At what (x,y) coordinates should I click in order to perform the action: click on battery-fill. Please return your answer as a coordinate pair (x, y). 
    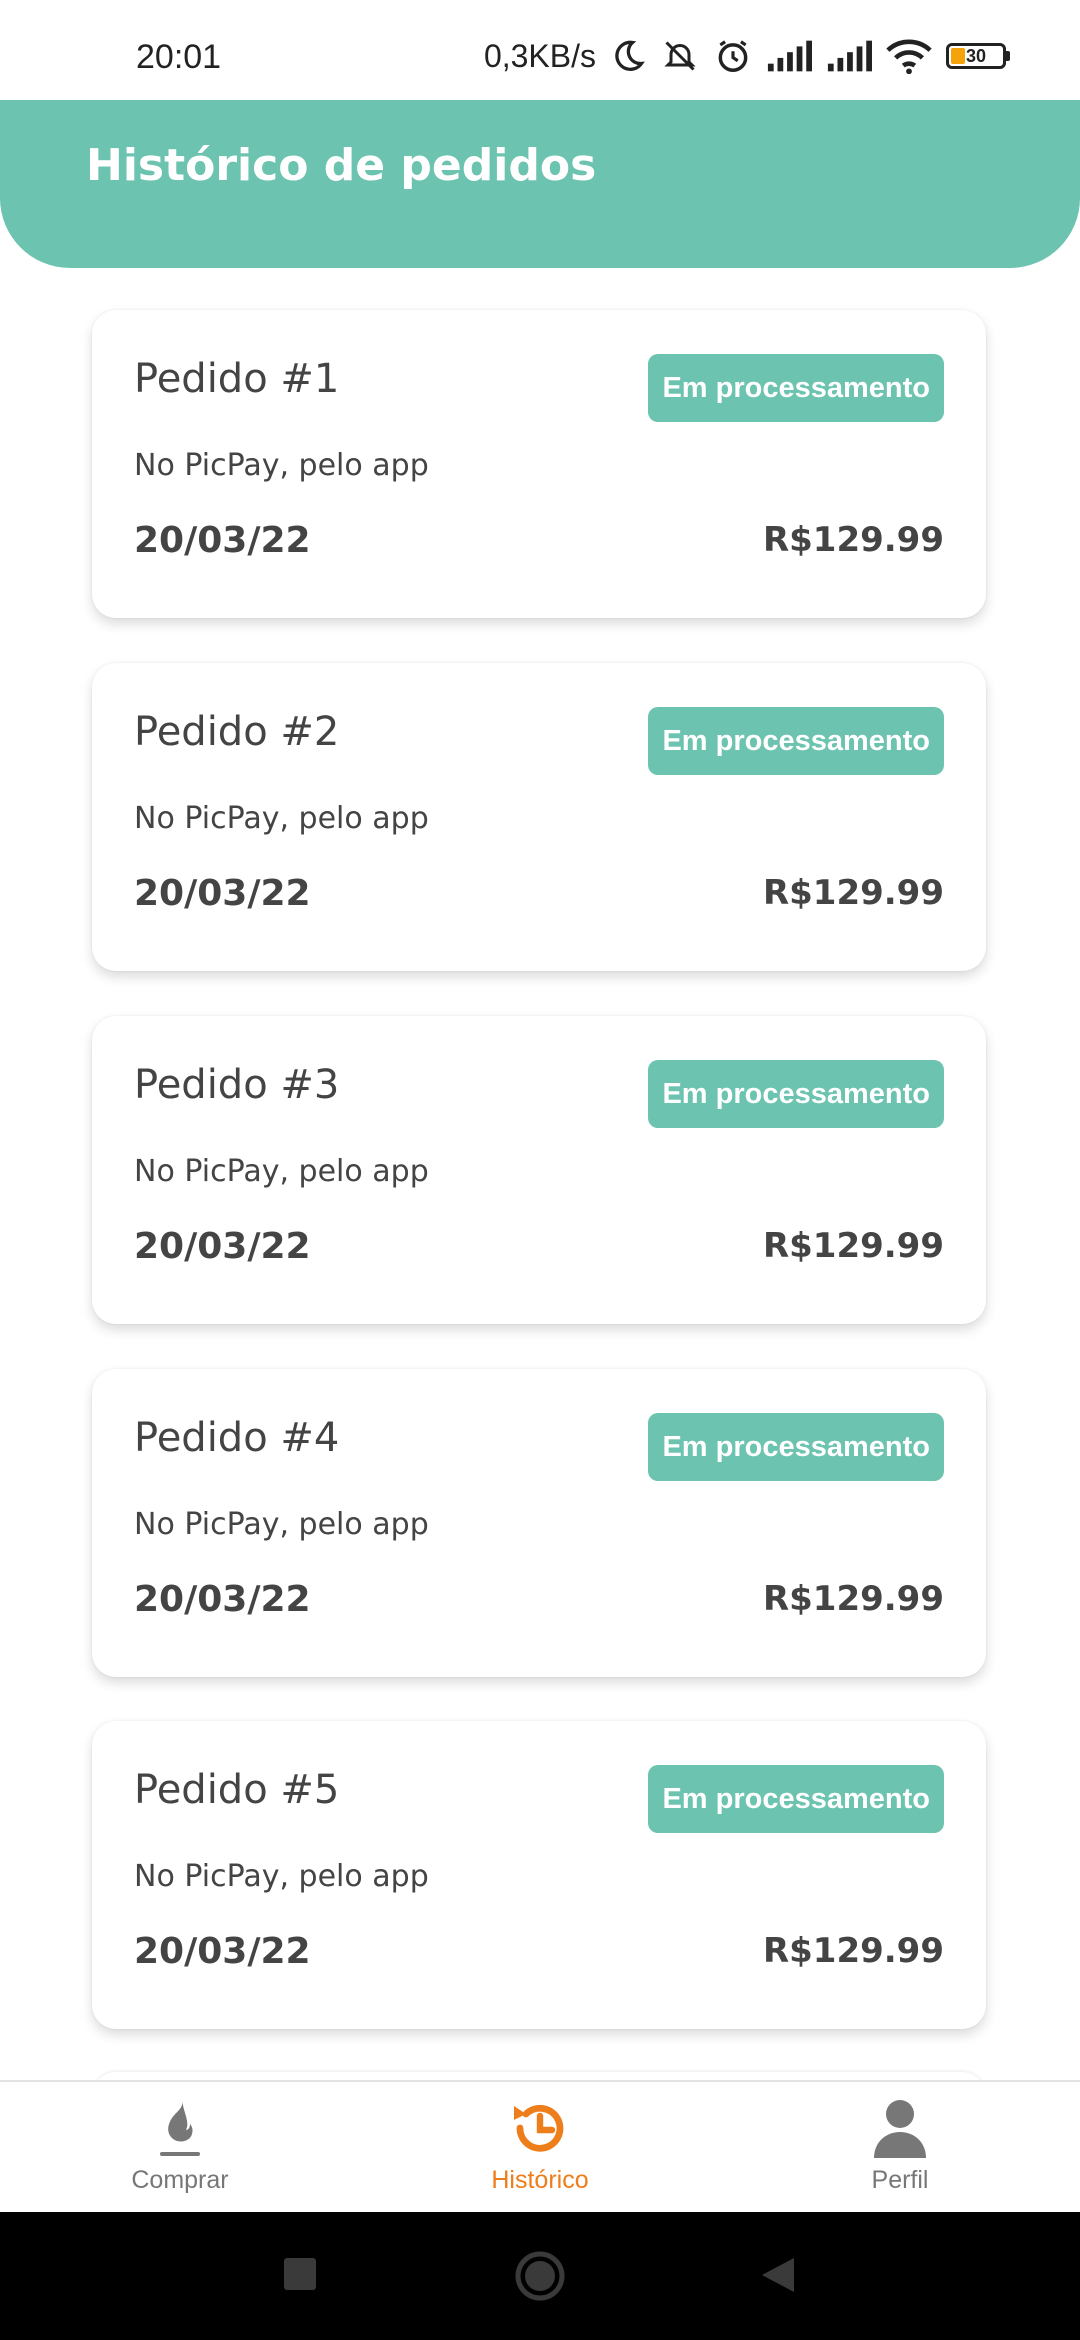
    Looking at the image, I should click on (958, 56).